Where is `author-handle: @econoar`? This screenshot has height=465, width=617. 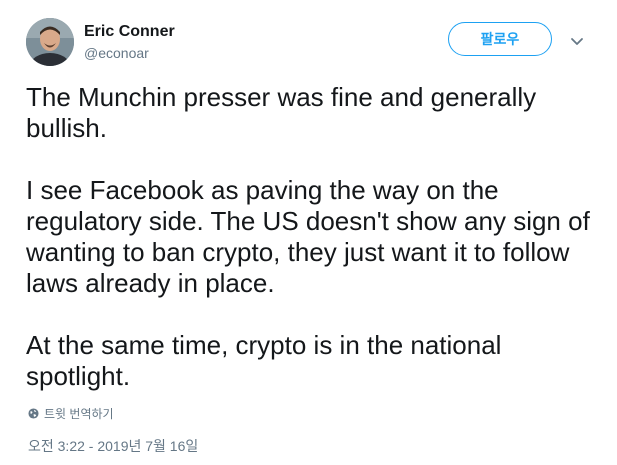
author-handle: @econoar is located at coordinates (116, 53).